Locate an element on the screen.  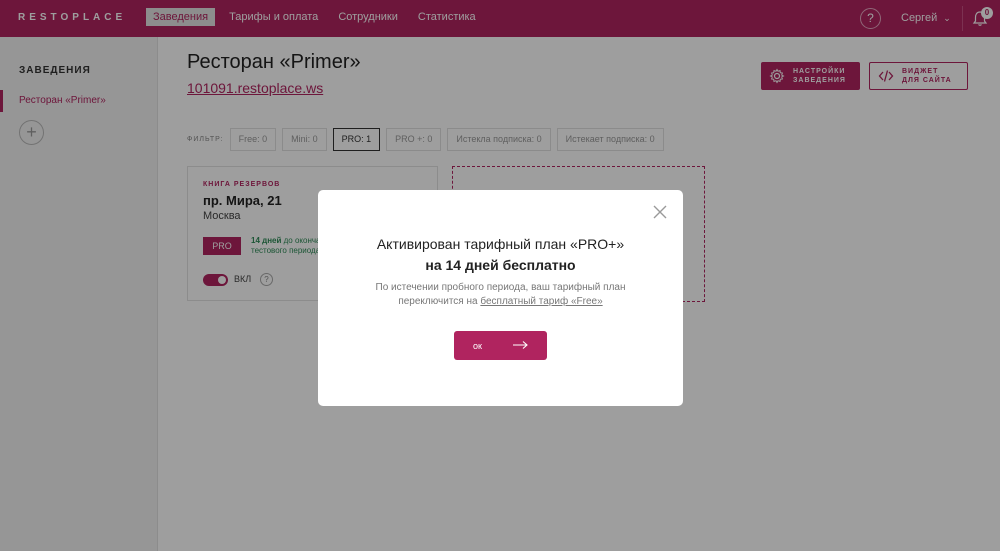
modal-subtitle: на 14 дней бесплатно is located at coordinates (500, 265).